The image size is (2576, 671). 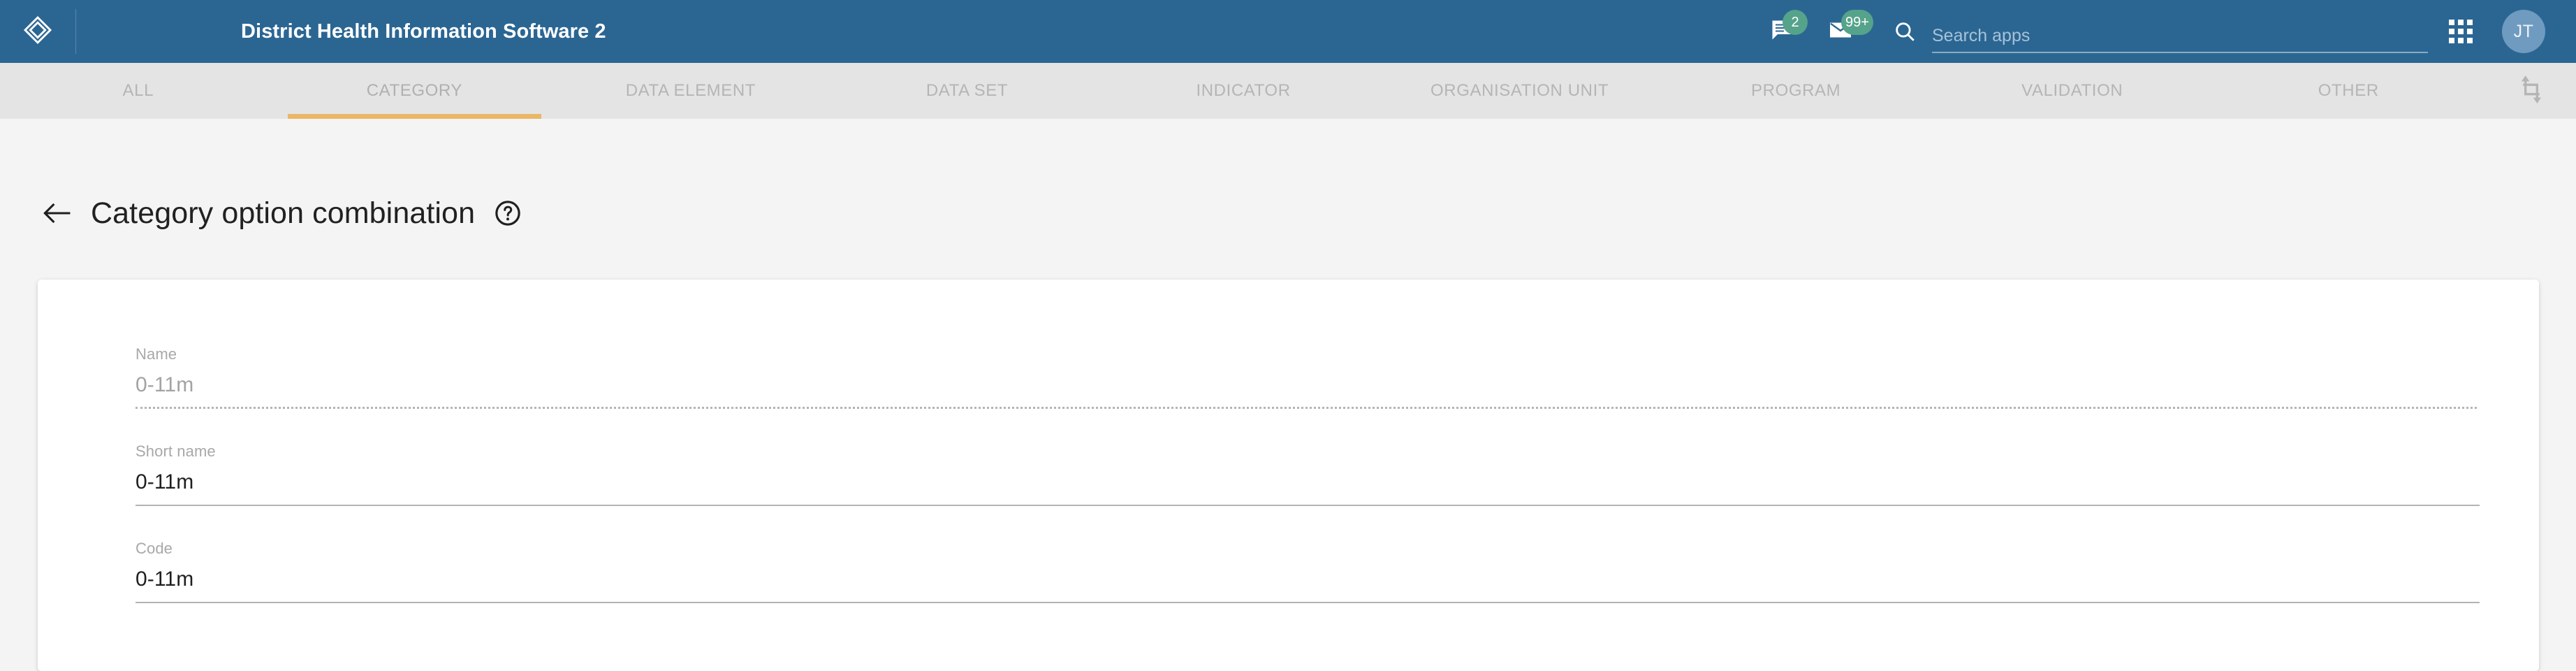 I want to click on app-search, so click(x=2160, y=32).